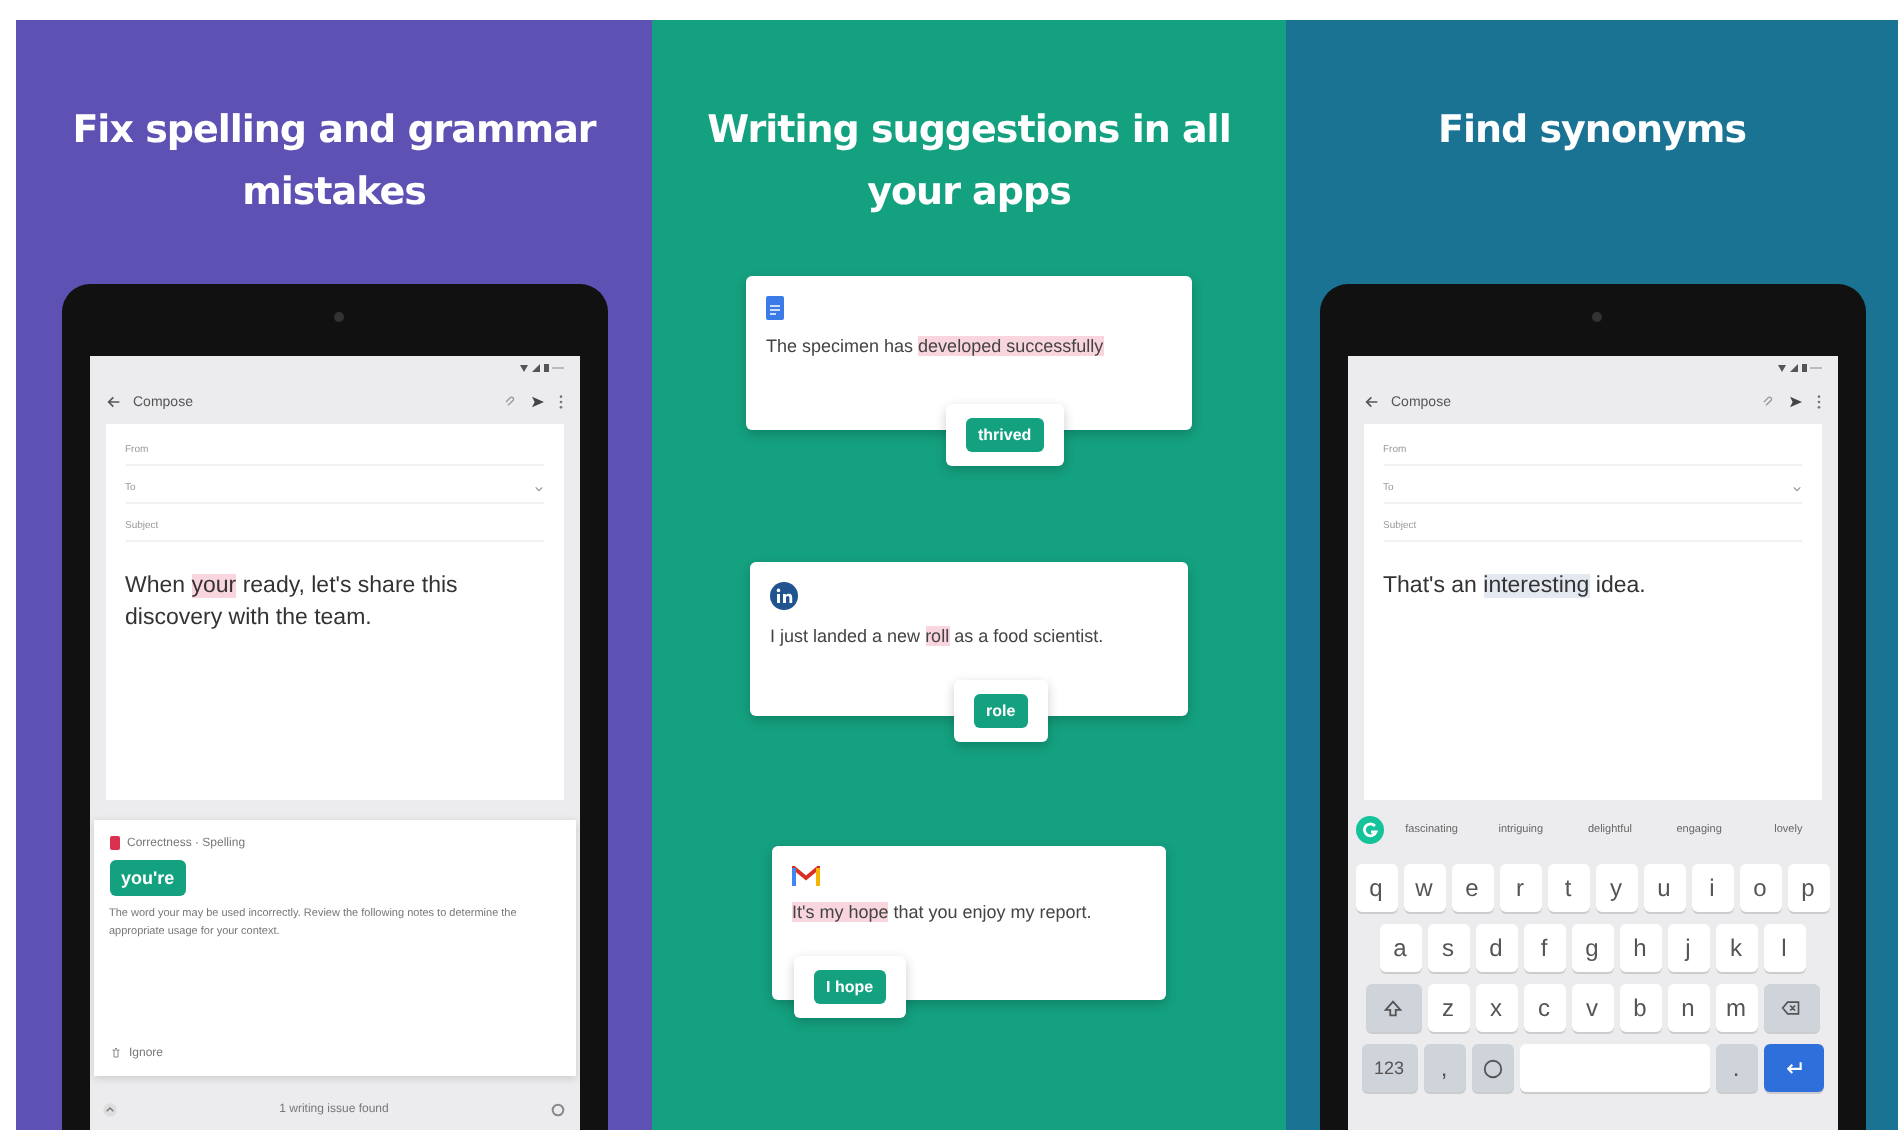 The image size is (1898, 1146). Describe the element at coordinates (1444, 1068) in the screenshot. I see `comma-key: ,` at that location.